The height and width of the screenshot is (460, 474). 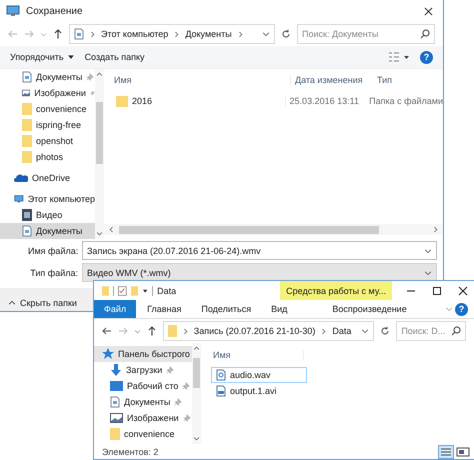 What do you see at coordinates (54, 11) in the screenshot?
I see `window-title: Сохранение` at bounding box center [54, 11].